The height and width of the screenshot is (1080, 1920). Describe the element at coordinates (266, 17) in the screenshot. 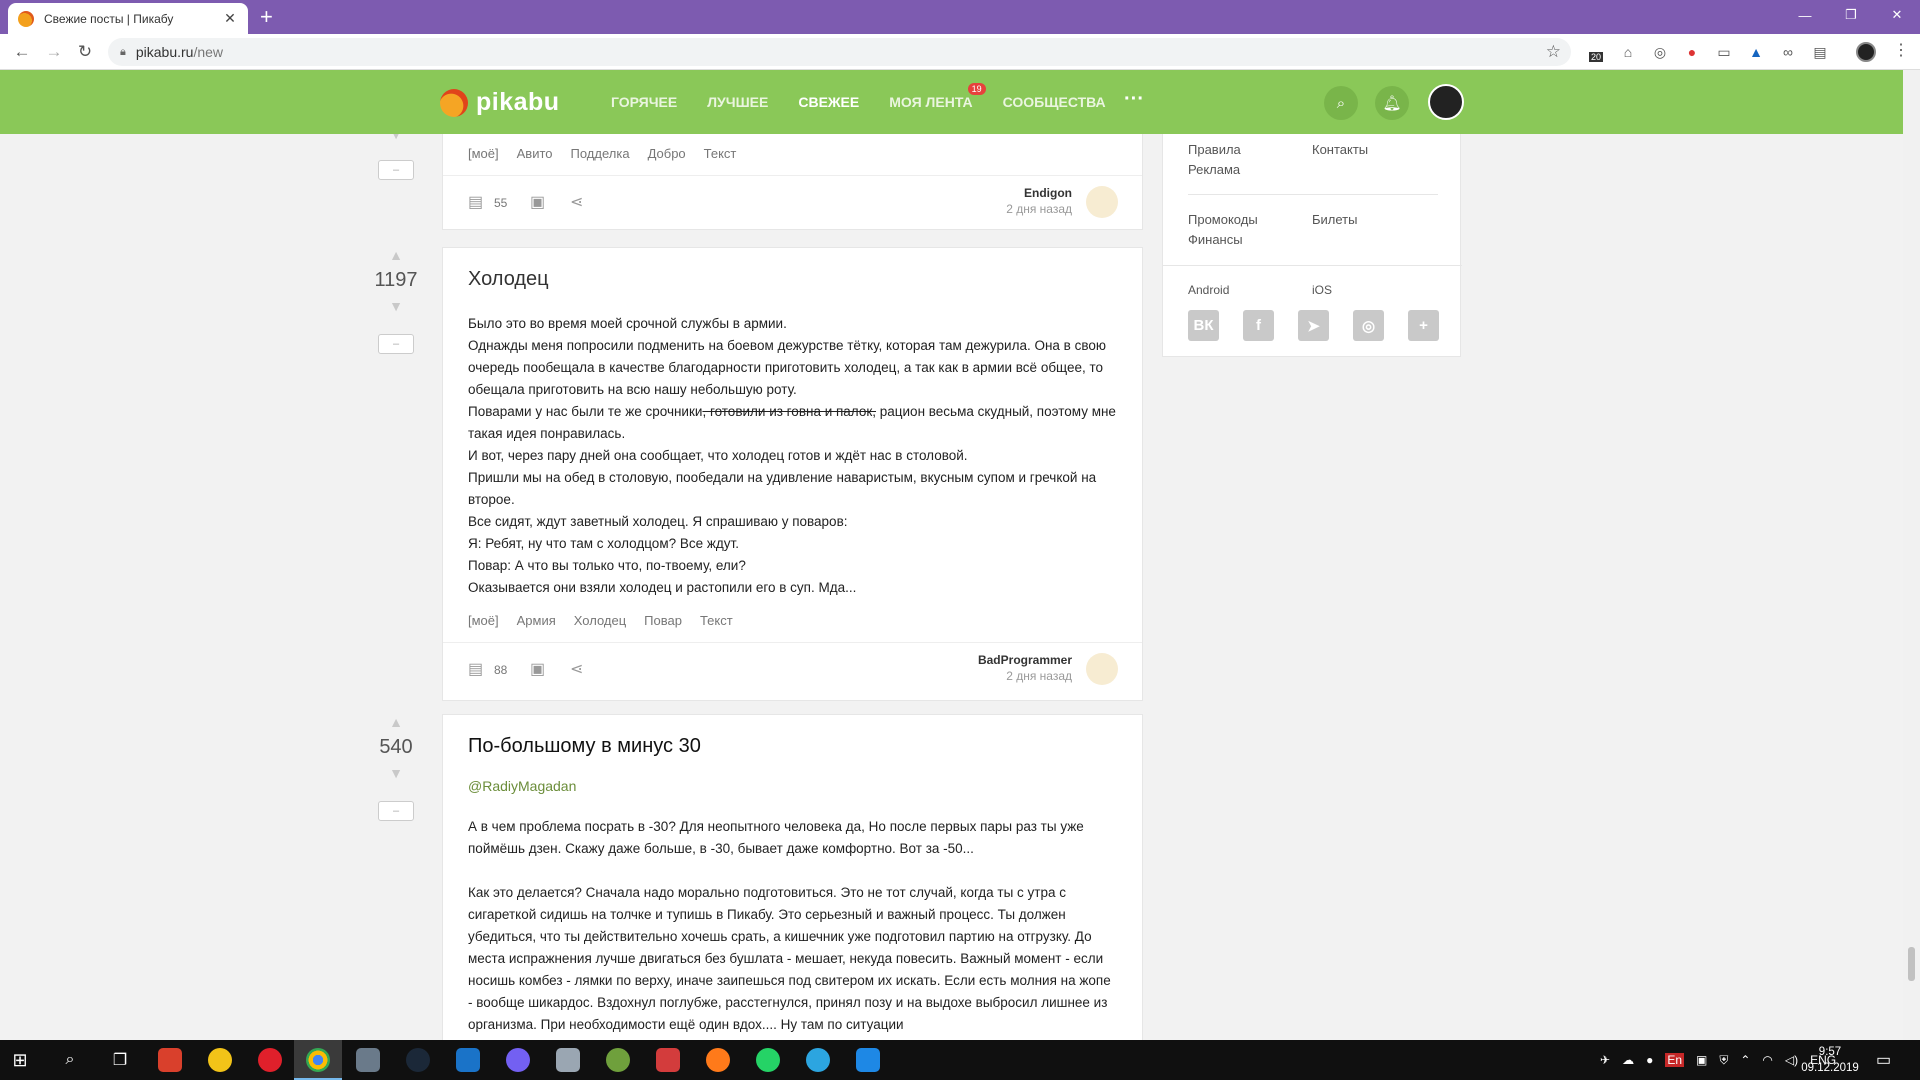

I see `new-tab-icon: +` at that location.